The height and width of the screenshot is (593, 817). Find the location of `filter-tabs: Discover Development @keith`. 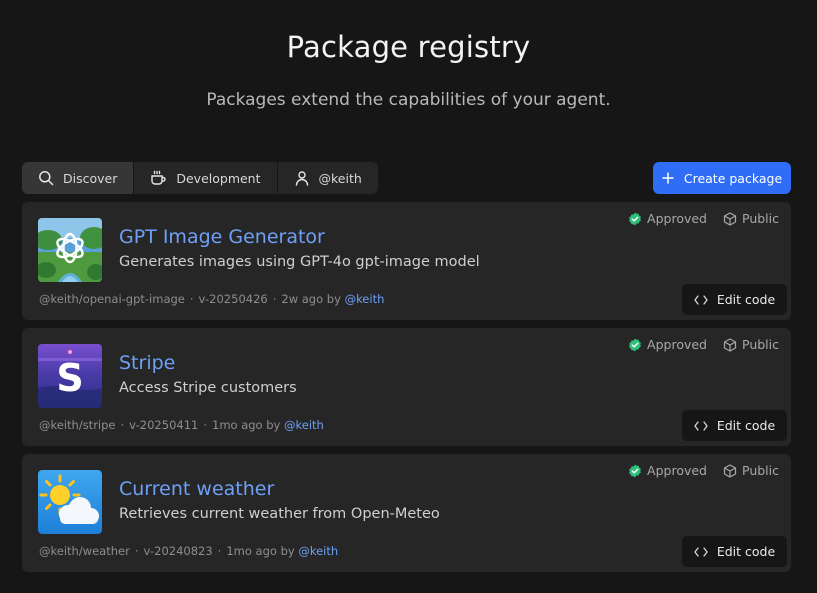

filter-tabs: Discover Development @keith is located at coordinates (200, 178).